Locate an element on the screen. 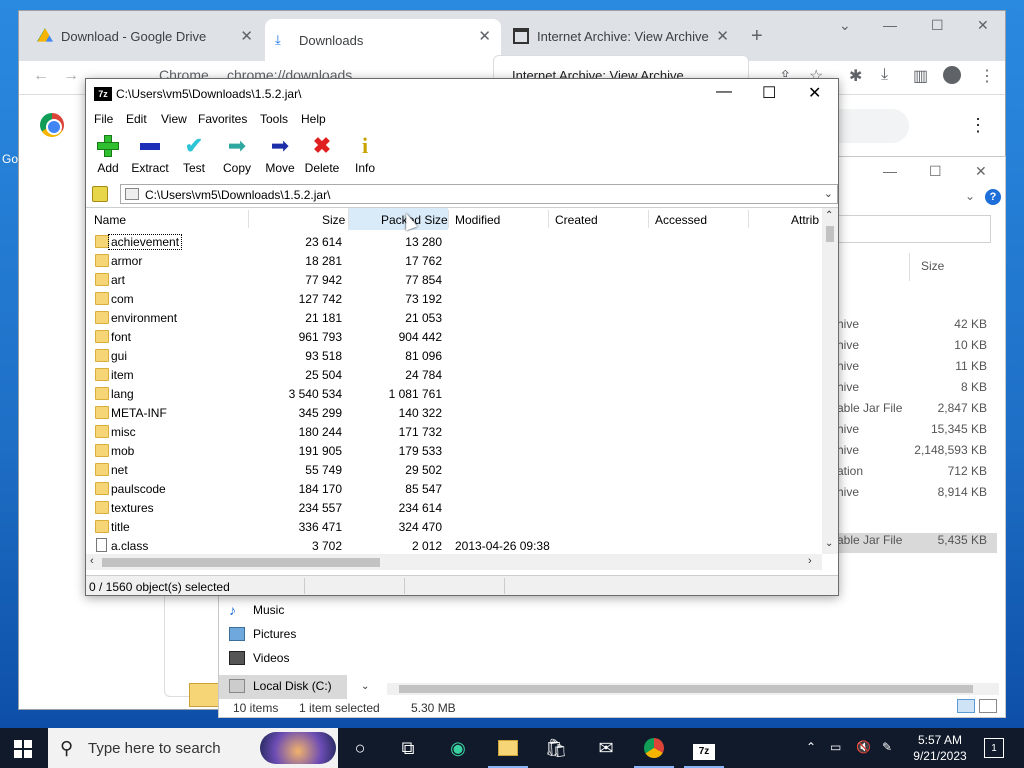 This screenshot has height=768, width=1024. system-clock: 5:57 AM 9/21/2023 is located at coordinates (940, 748).